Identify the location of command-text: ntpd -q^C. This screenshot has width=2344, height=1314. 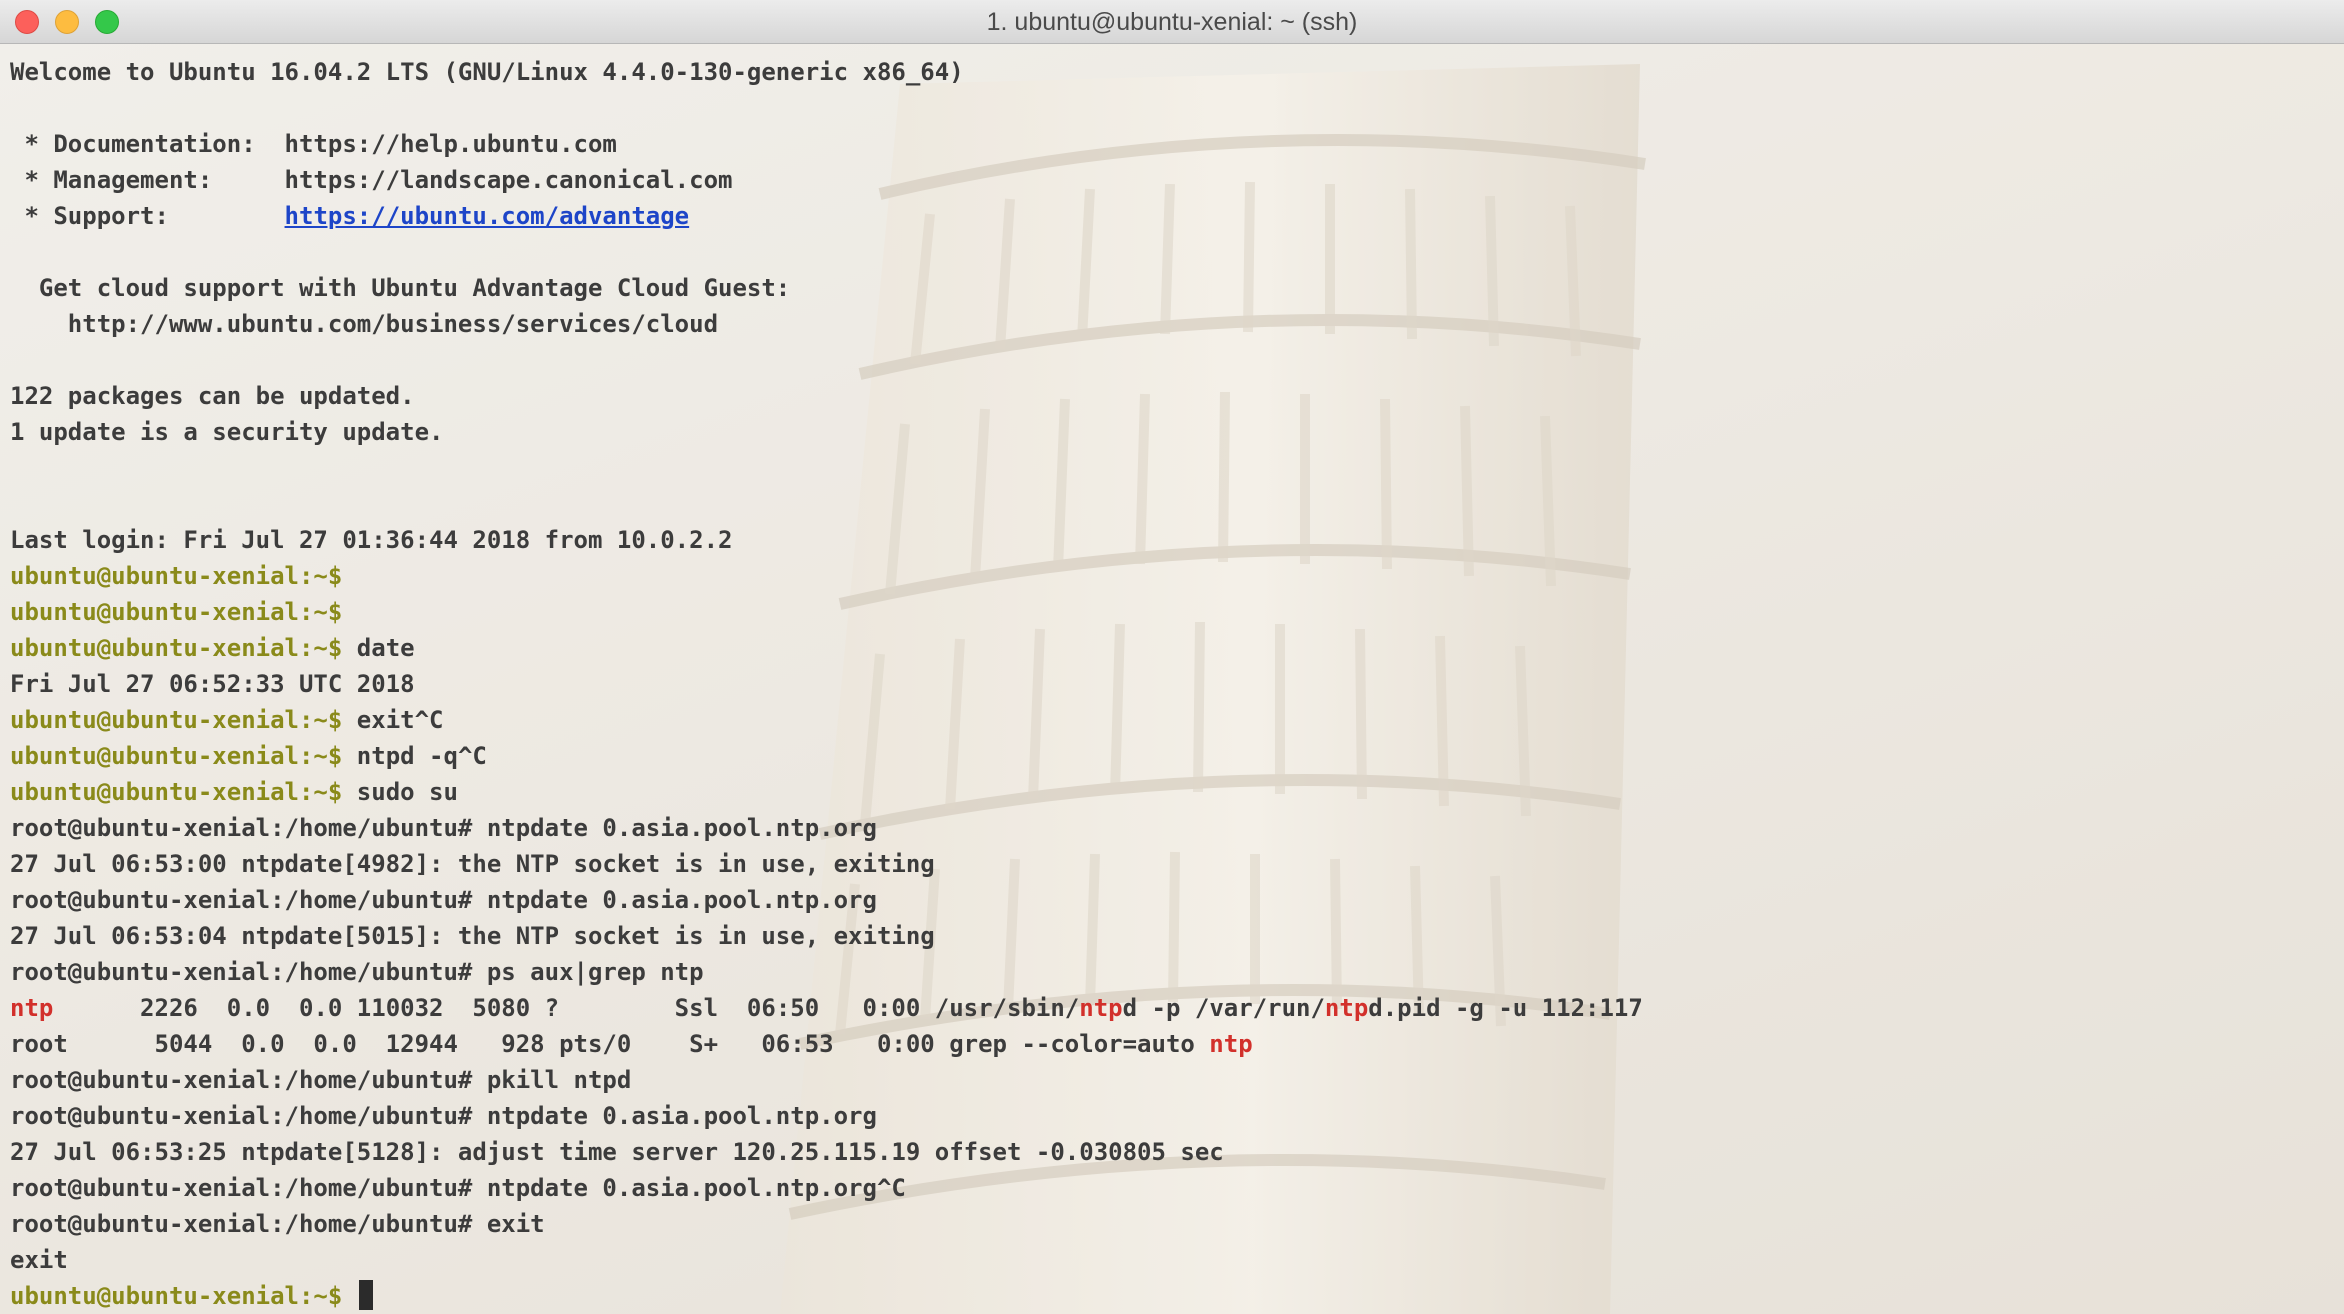
(414, 756).